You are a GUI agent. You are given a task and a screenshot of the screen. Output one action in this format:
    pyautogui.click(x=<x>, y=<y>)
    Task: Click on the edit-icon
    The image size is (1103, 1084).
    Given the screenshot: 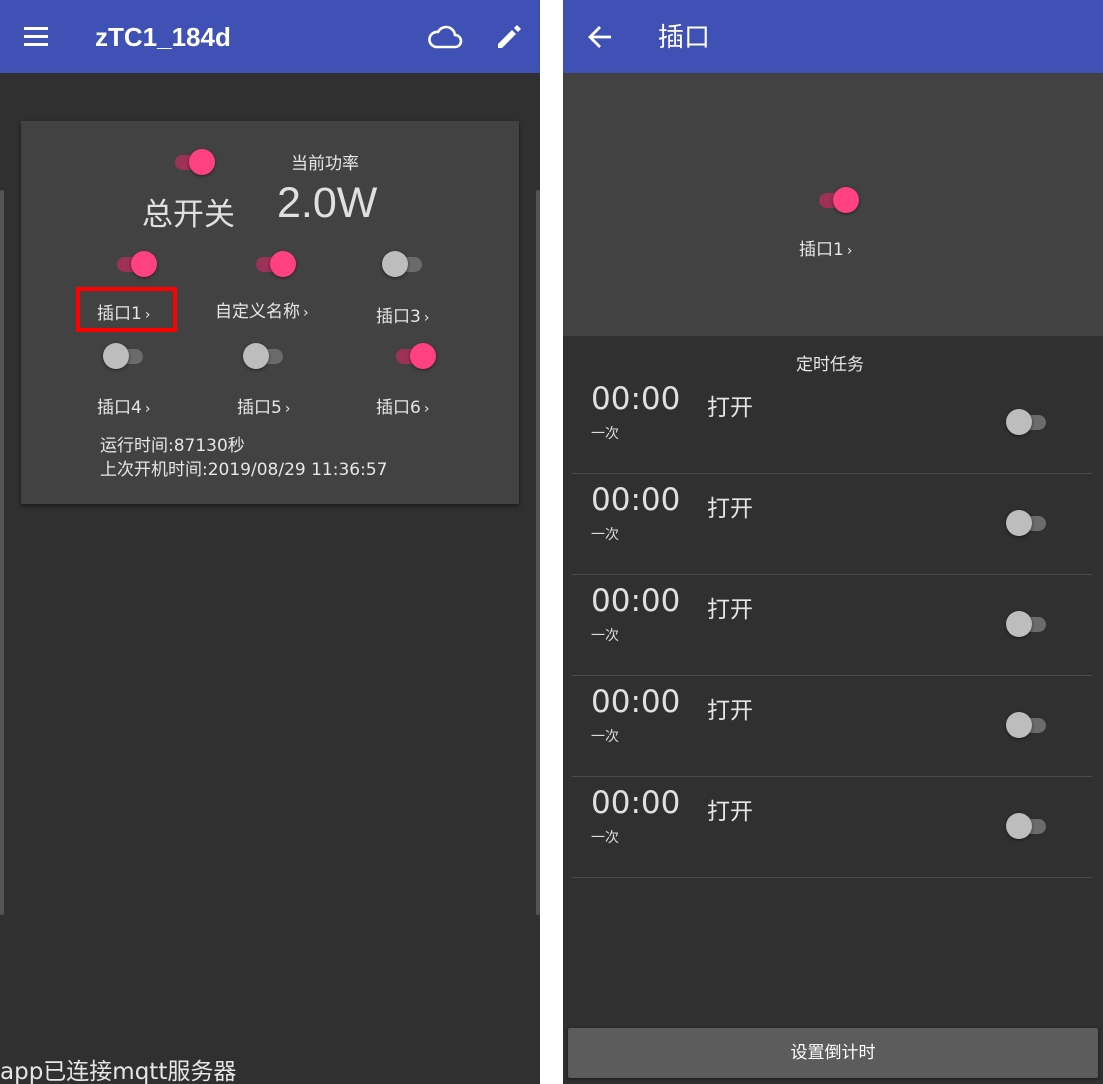 What is the action you would take?
    pyautogui.click(x=509, y=37)
    